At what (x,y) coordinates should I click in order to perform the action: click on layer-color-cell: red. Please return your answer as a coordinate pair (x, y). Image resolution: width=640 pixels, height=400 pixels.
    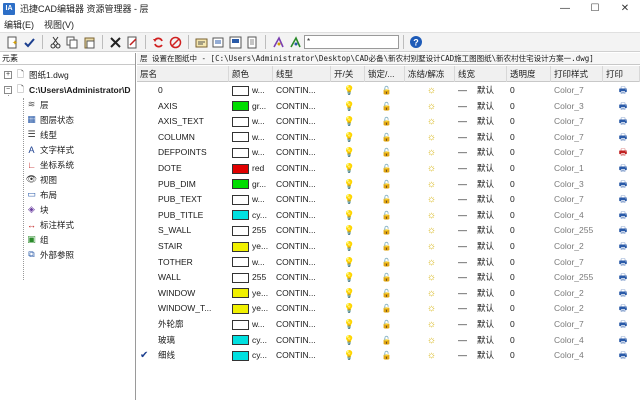
    Looking at the image, I should click on (251, 168).